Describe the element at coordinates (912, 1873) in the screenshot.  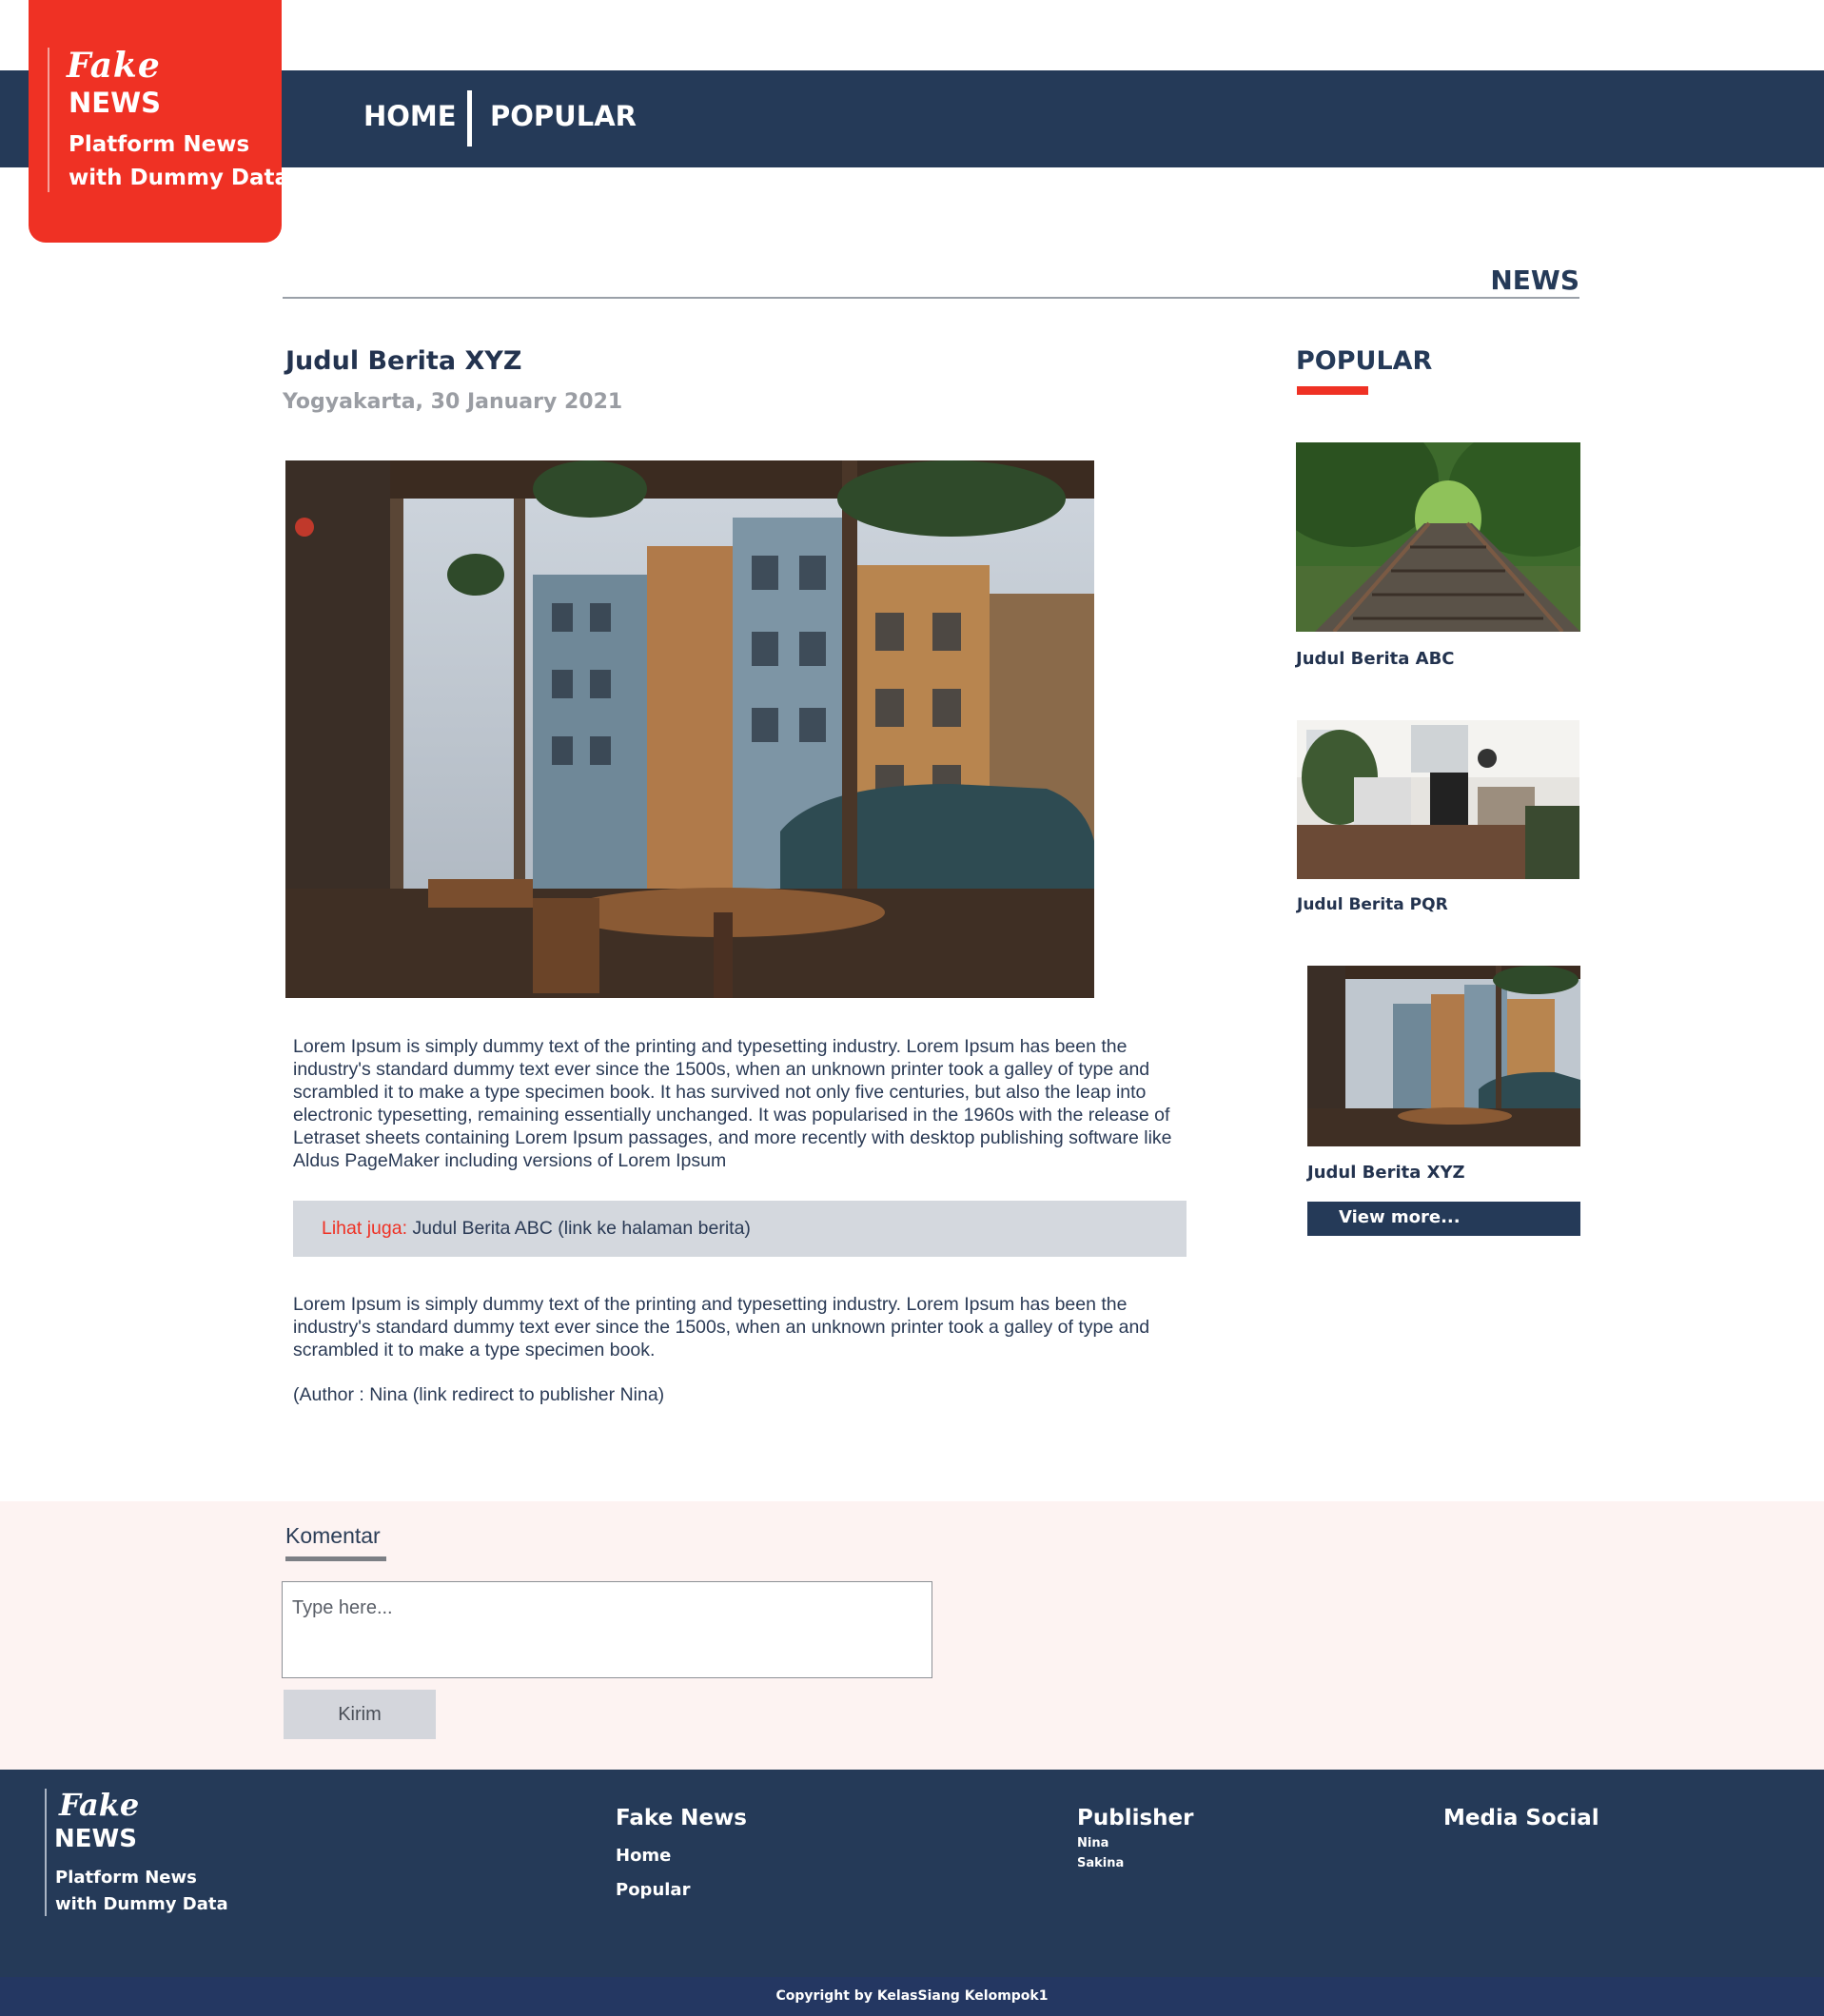
I see `footer` at that location.